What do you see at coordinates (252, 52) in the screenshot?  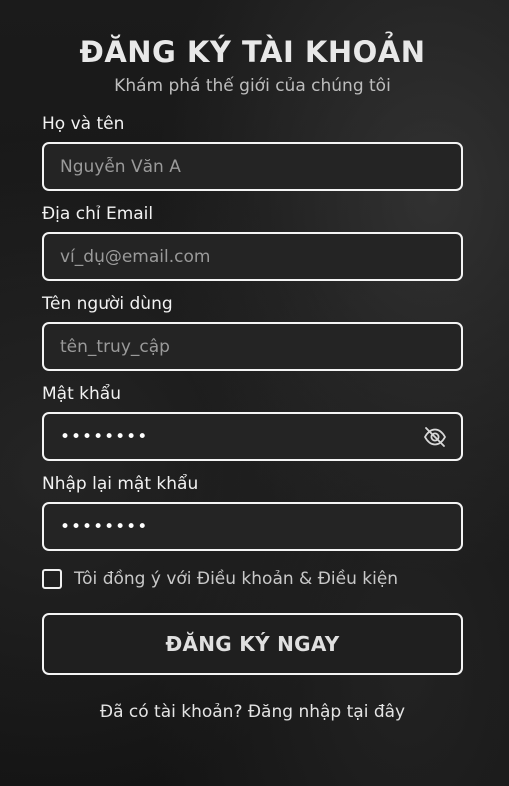 I see `page-title: ĐĂNG KÝ TÀI KHOẢN` at bounding box center [252, 52].